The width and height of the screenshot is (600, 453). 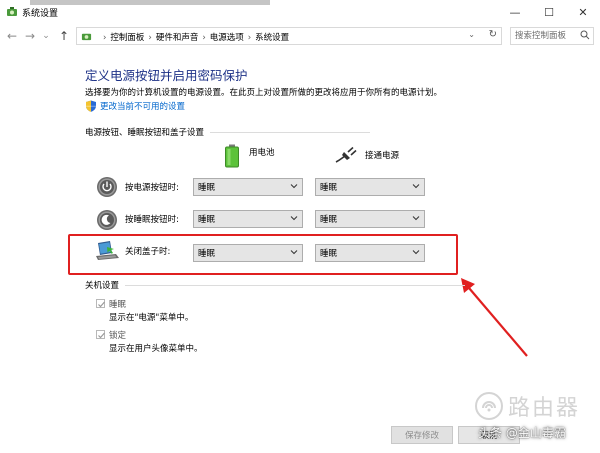 I want to click on breadcrumb: › 控制面板 › 硬件和声音 › 电源选项 › 系统设置, so click(x=194, y=37).